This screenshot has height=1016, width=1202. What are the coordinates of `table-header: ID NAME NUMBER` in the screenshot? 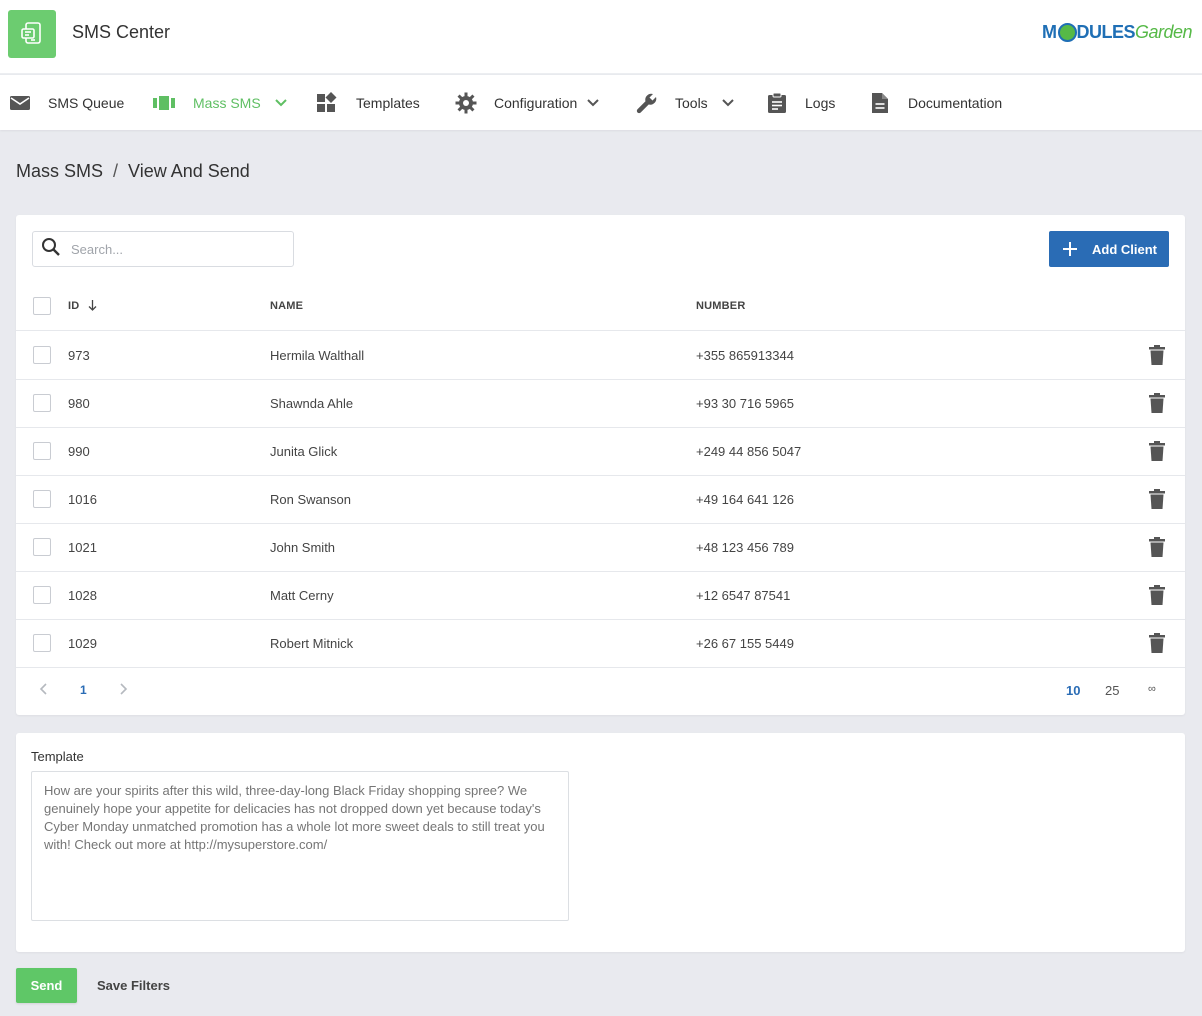 It's located at (600, 307).